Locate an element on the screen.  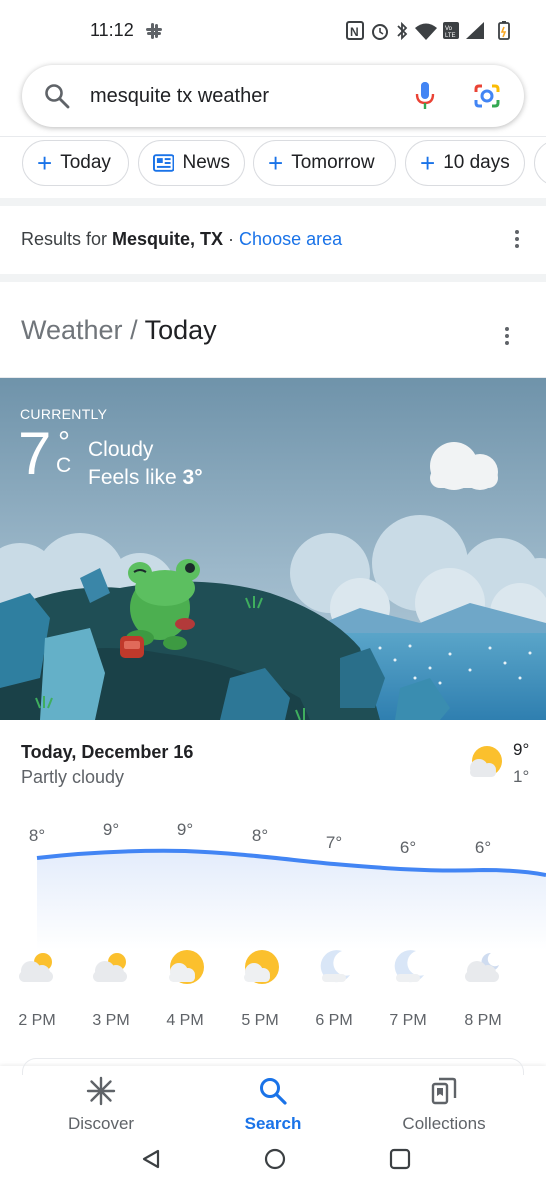
results-prefix: Results for is located at coordinates (67, 239).